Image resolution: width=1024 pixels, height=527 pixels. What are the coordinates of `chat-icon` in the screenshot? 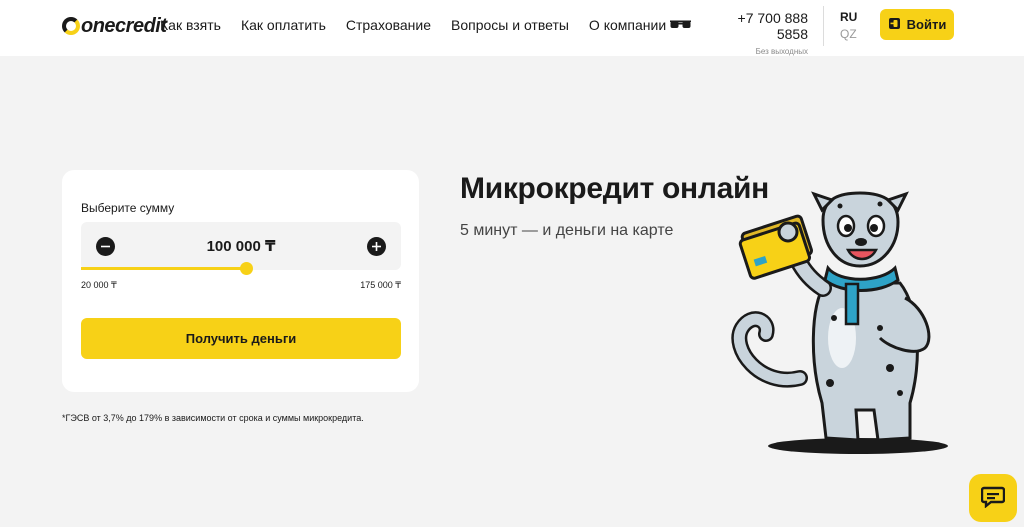 It's located at (993, 498).